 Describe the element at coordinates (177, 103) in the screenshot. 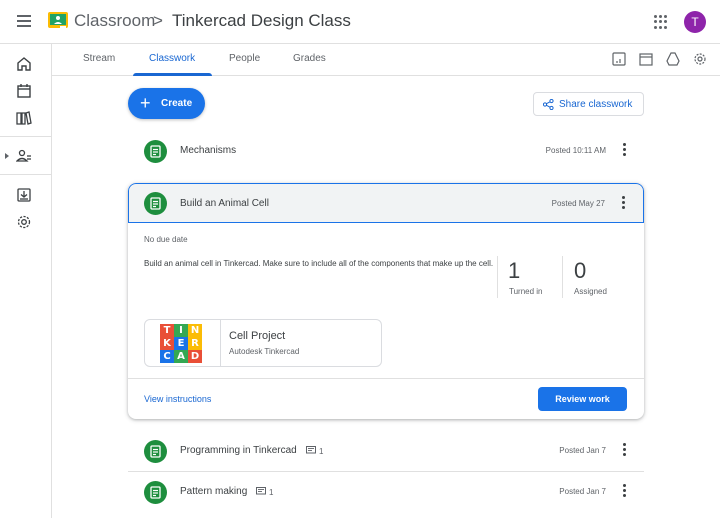

I see `create-button-label: Create` at that location.